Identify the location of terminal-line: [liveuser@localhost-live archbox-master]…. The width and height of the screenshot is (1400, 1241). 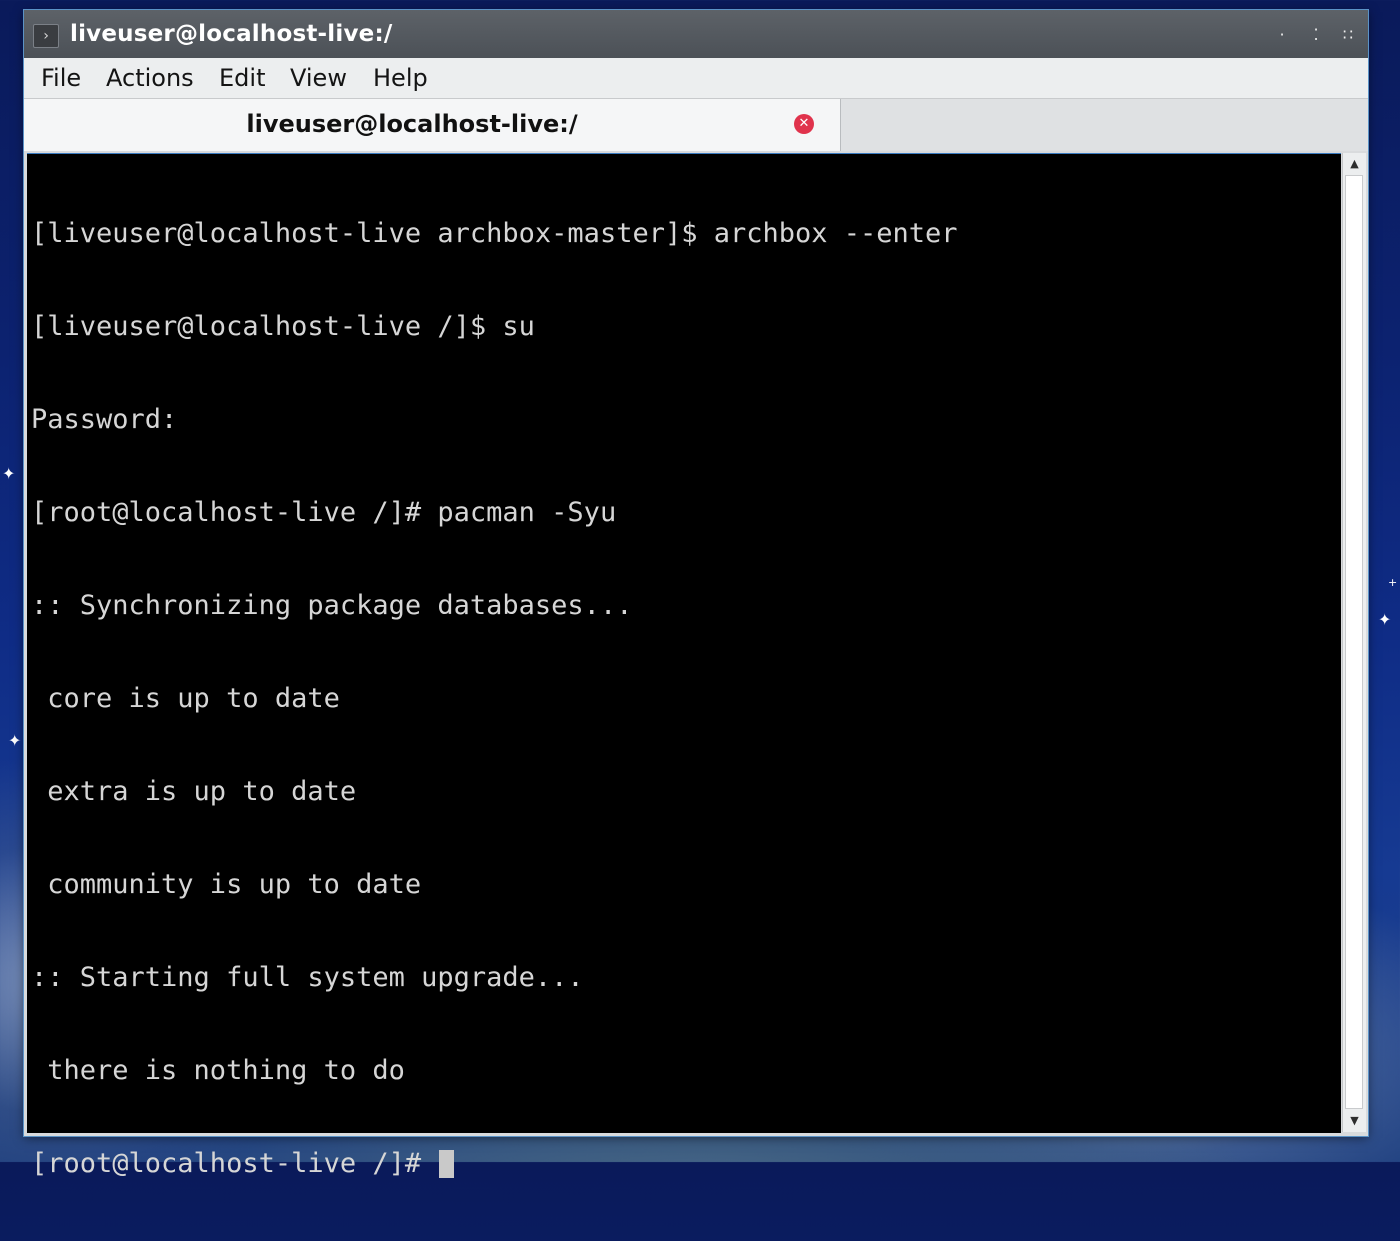
(494, 233).